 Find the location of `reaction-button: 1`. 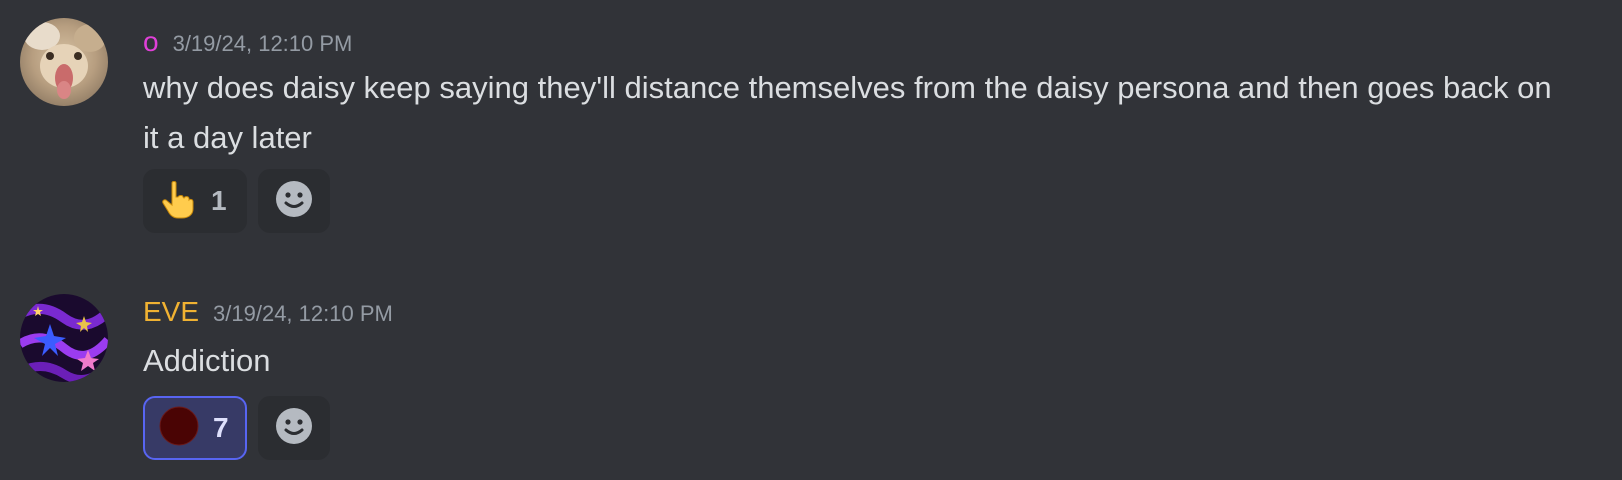

reaction-button: 1 is located at coordinates (195, 201).